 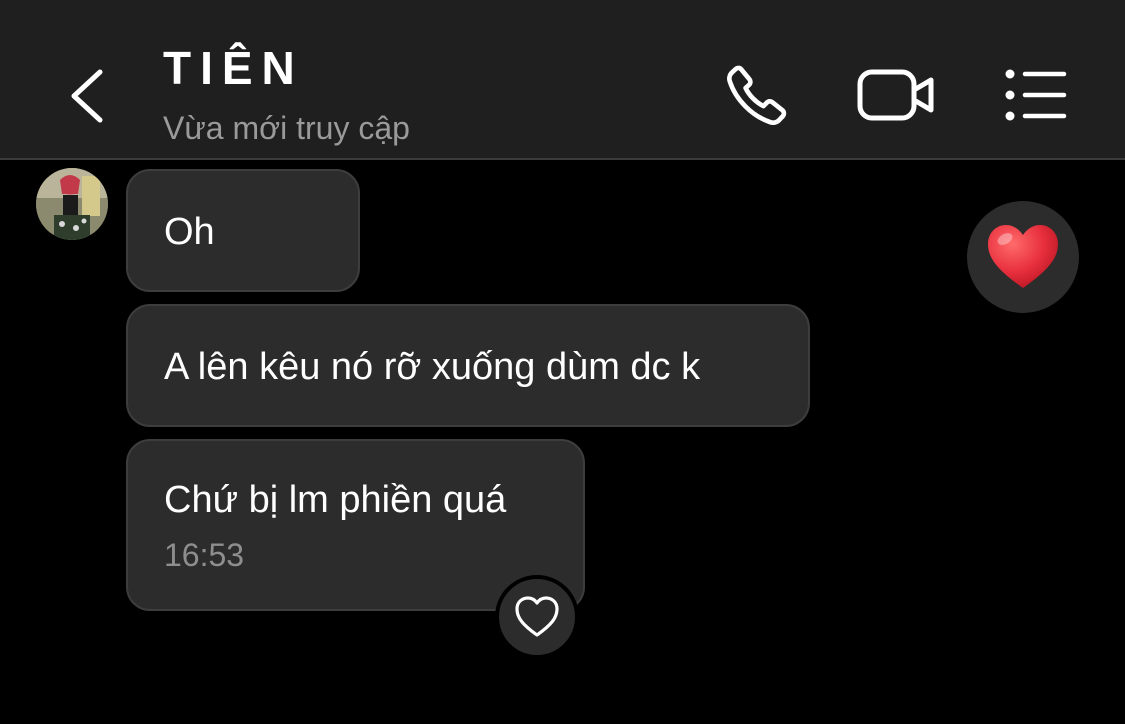 What do you see at coordinates (233, 68) in the screenshot?
I see `contact-name: TIÊN` at bounding box center [233, 68].